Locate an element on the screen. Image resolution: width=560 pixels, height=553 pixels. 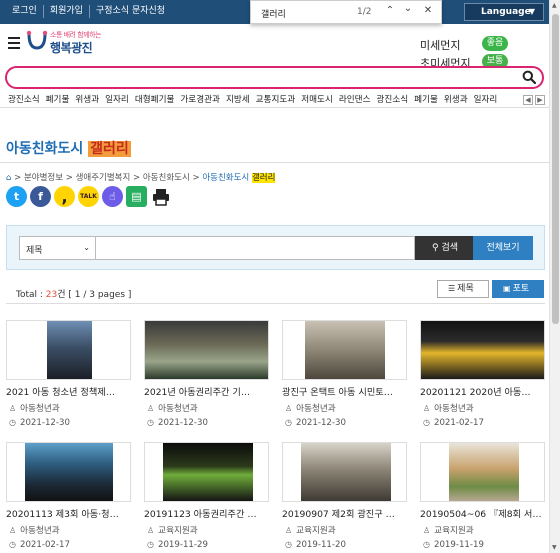
photo-view-label: 포토 is located at coordinates (521, 289).